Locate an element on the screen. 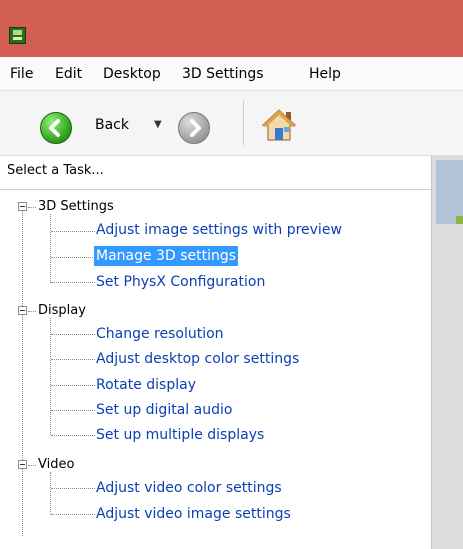  forward-arrow-icon is located at coordinates (194, 128).